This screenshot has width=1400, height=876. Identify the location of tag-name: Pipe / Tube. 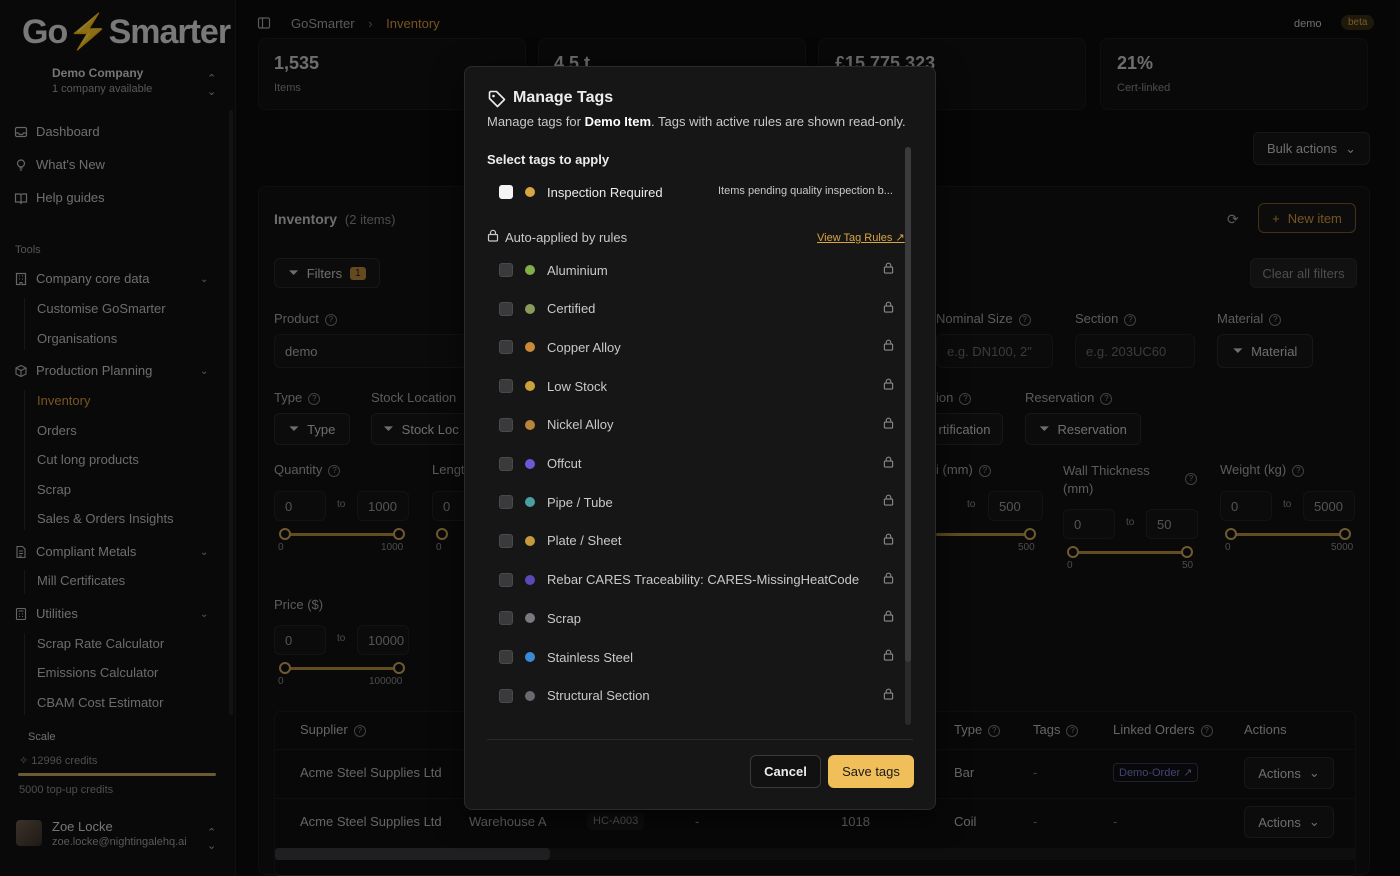
(580, 502).